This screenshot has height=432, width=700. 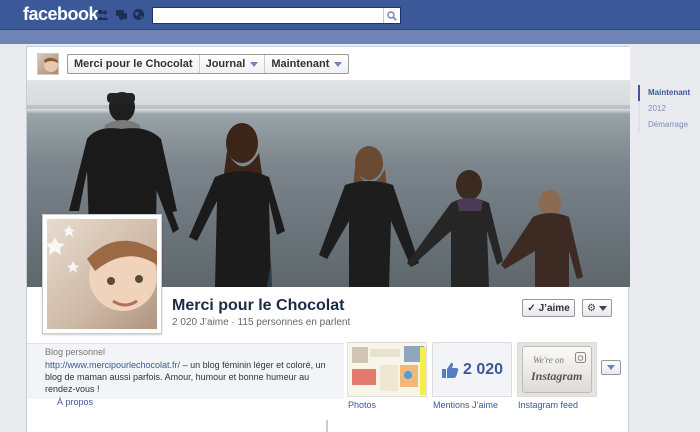 I want to click on top-bar: facebook, so click(x=350, y=15).